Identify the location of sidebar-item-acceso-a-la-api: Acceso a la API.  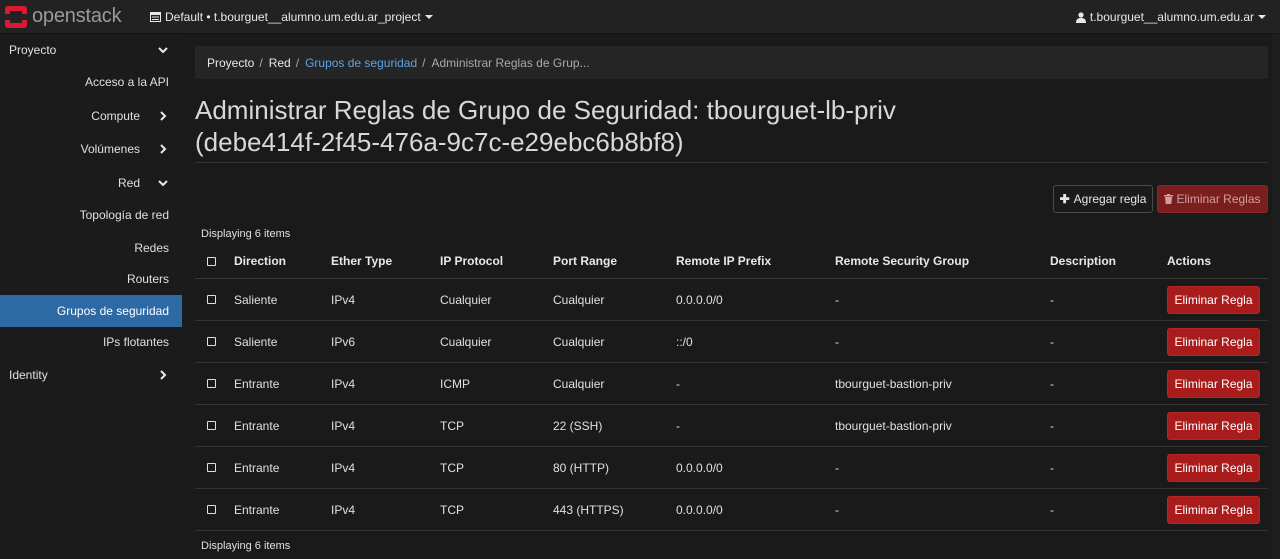
(91, 82).